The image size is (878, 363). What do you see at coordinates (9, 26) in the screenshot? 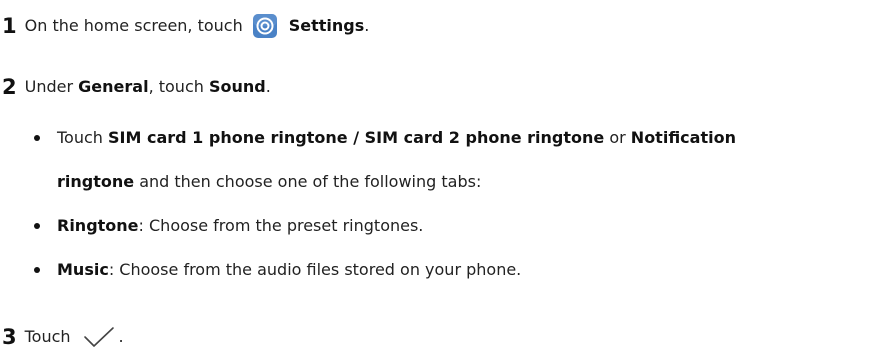
I see `step-number: 1` at bounding box center [9, 26].